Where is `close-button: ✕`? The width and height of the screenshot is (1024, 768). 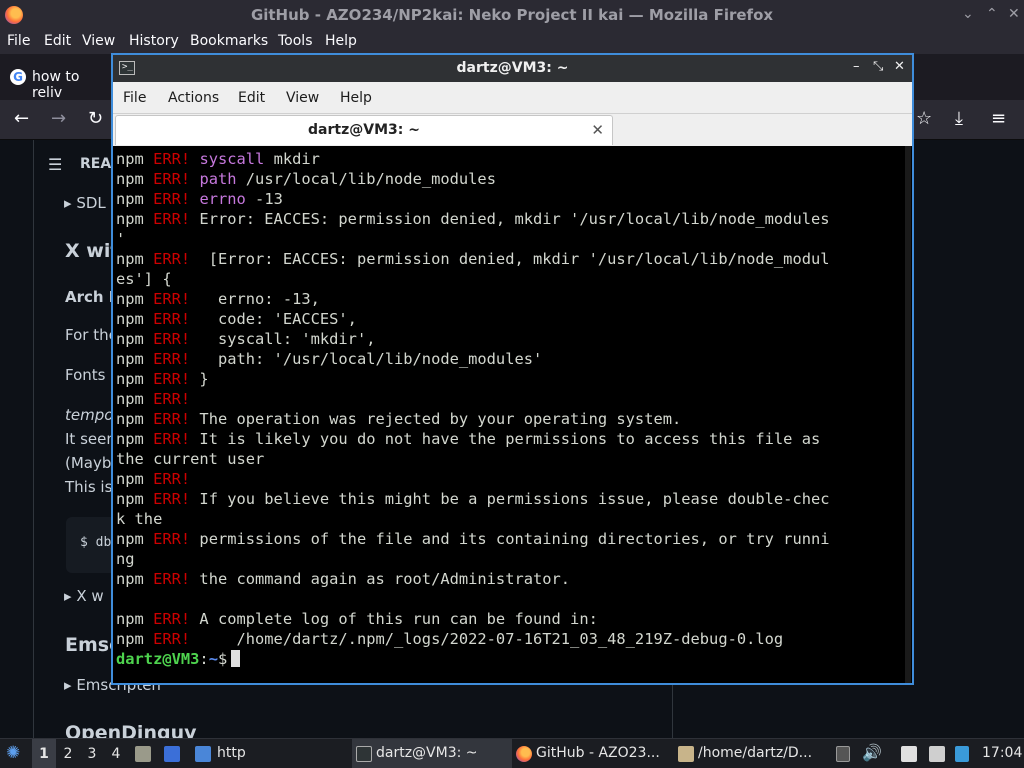
close-button: ✕ is located at coordinates (1014, 14).